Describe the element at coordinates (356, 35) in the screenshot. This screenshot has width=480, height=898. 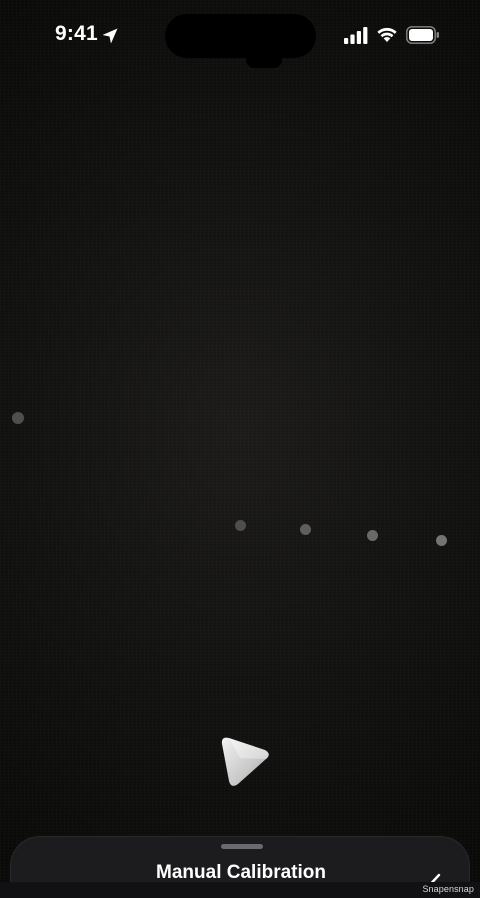
I see `cellular-signal-icon` at that location.